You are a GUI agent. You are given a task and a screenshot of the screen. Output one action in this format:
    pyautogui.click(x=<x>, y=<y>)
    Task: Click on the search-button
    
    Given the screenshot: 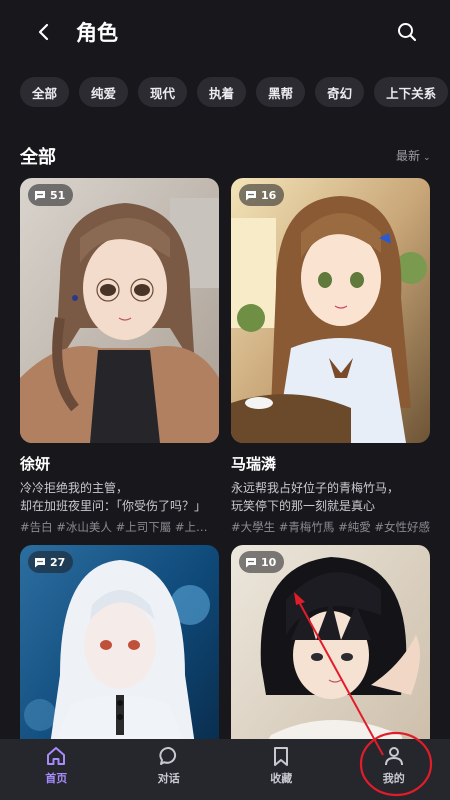 What is the action you would take?
    pyautogui.click(x=407, y=32)
    